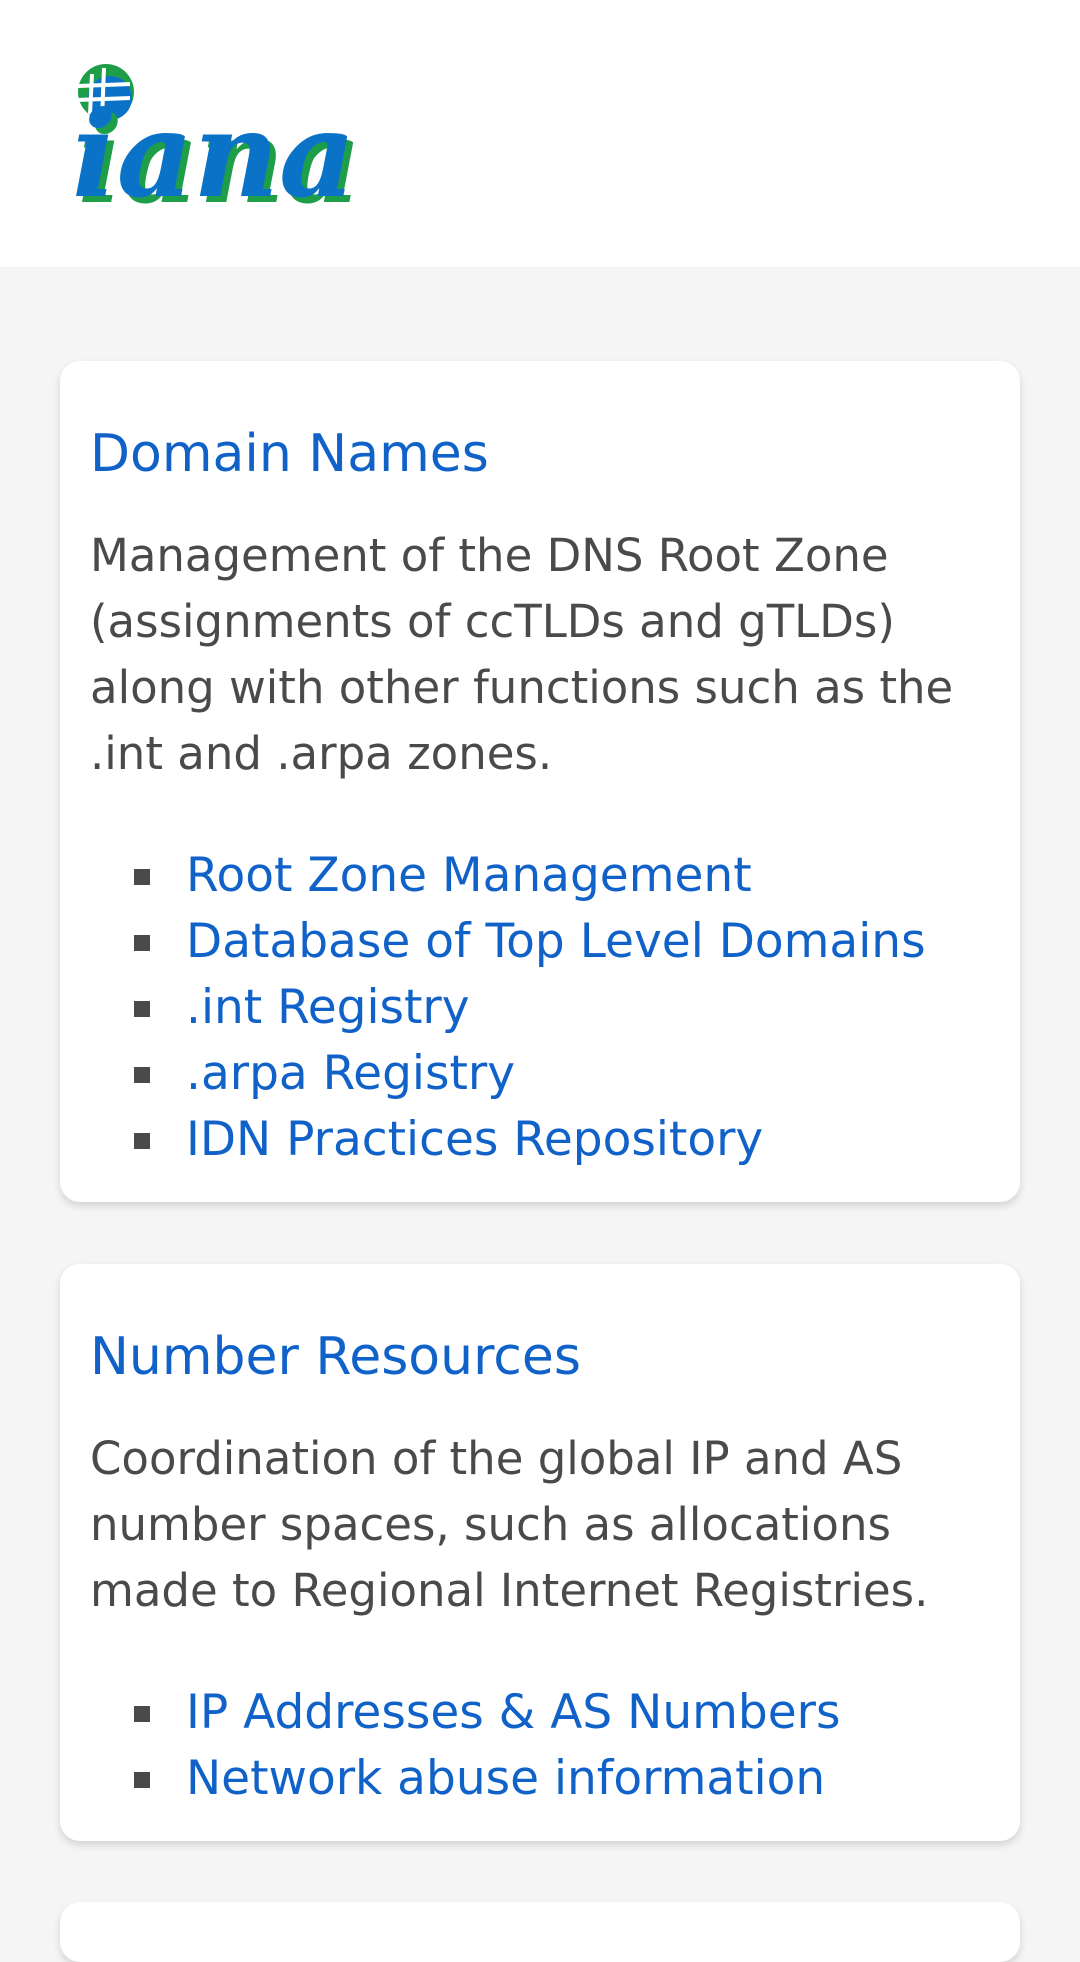 This screenshot has width=1080, height=1962. What do you see at coordinates (214, 148) in the screenshot?
I see `svg-text: iana` at bounding box center [214, 148].